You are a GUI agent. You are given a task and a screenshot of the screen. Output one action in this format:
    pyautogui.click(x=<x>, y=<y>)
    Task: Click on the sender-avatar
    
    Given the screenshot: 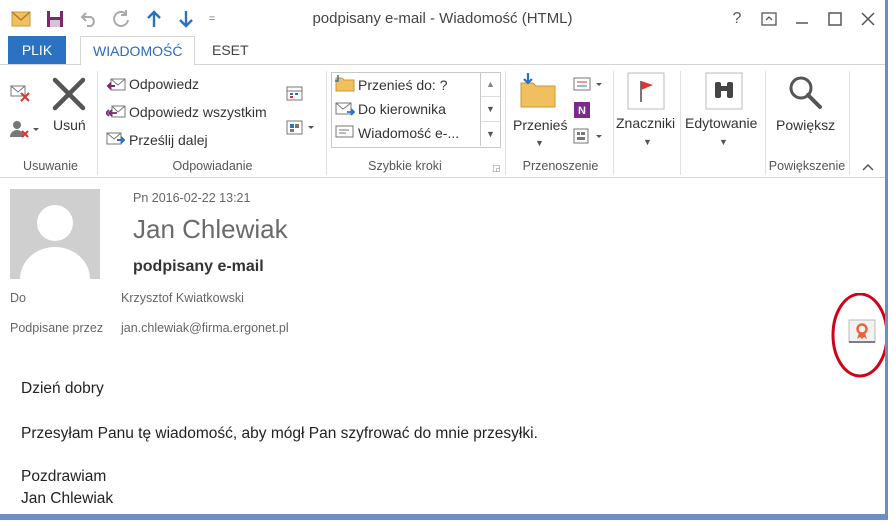 What is the action you would take?
    pyautogui.click(x=55, y=234)
    